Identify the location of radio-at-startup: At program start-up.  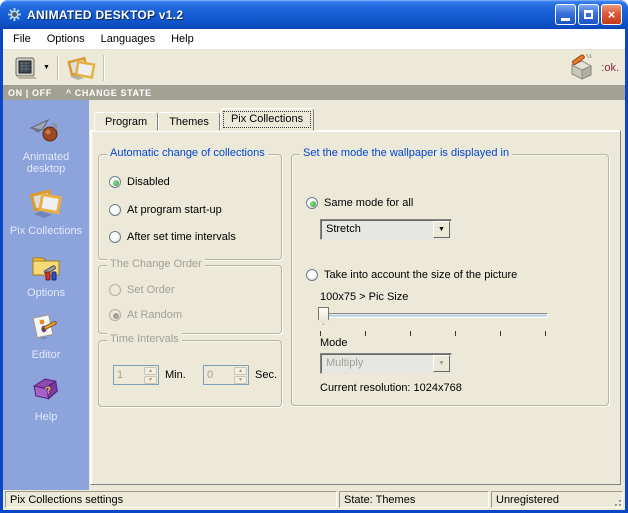
(165, 210).